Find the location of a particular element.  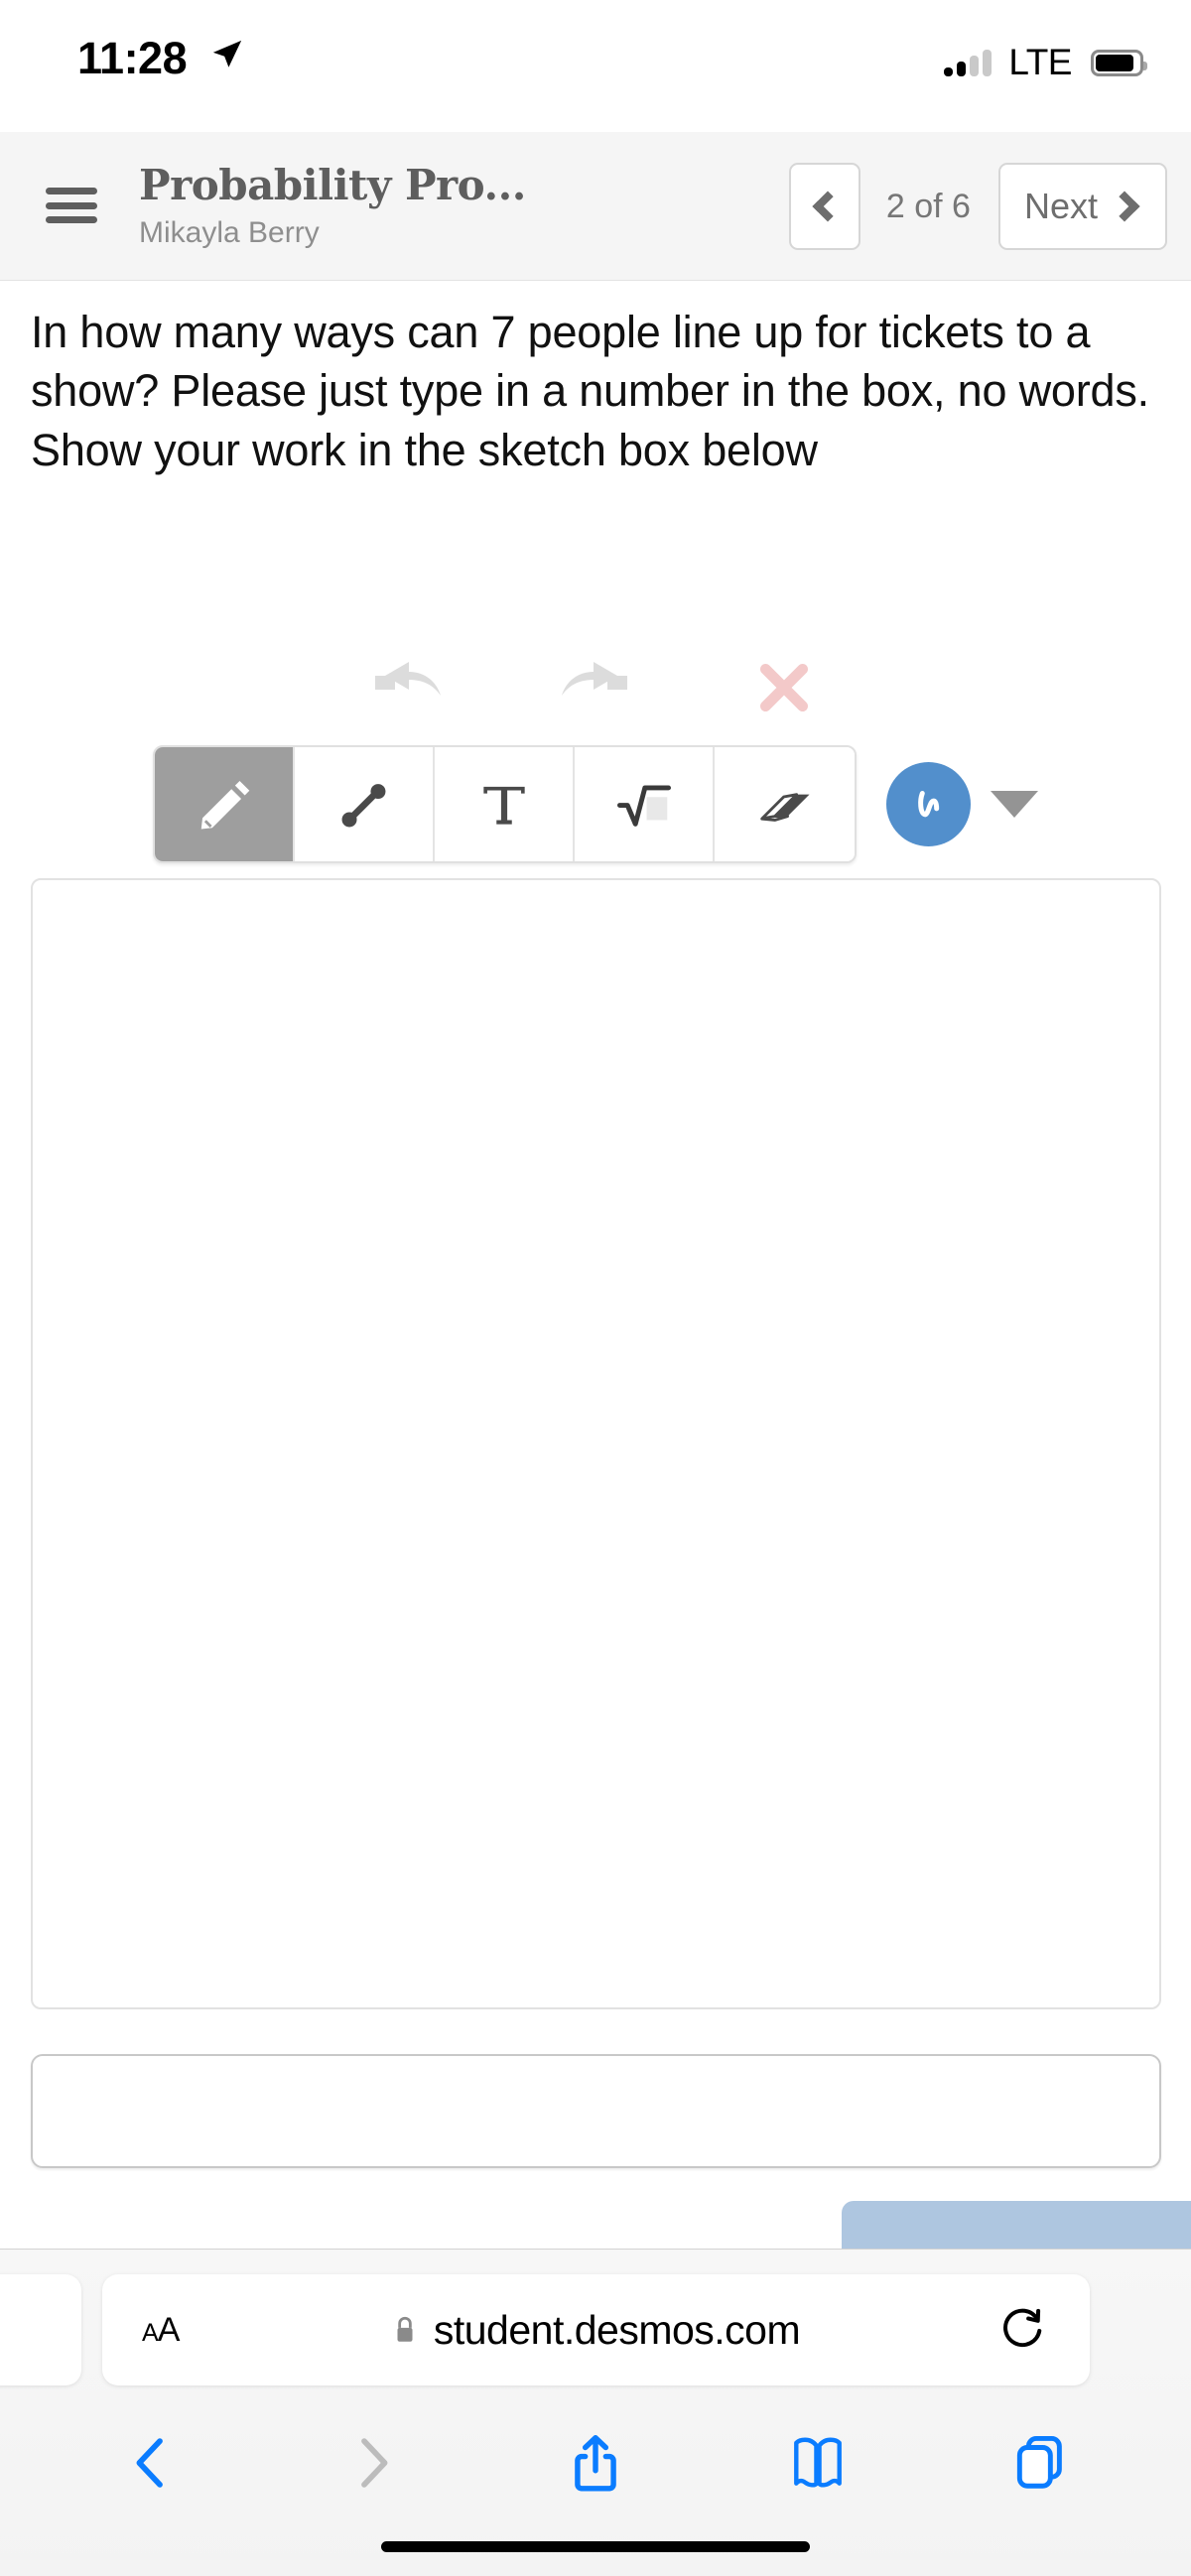

stroke-style-button is located at coordinates (929, 804).